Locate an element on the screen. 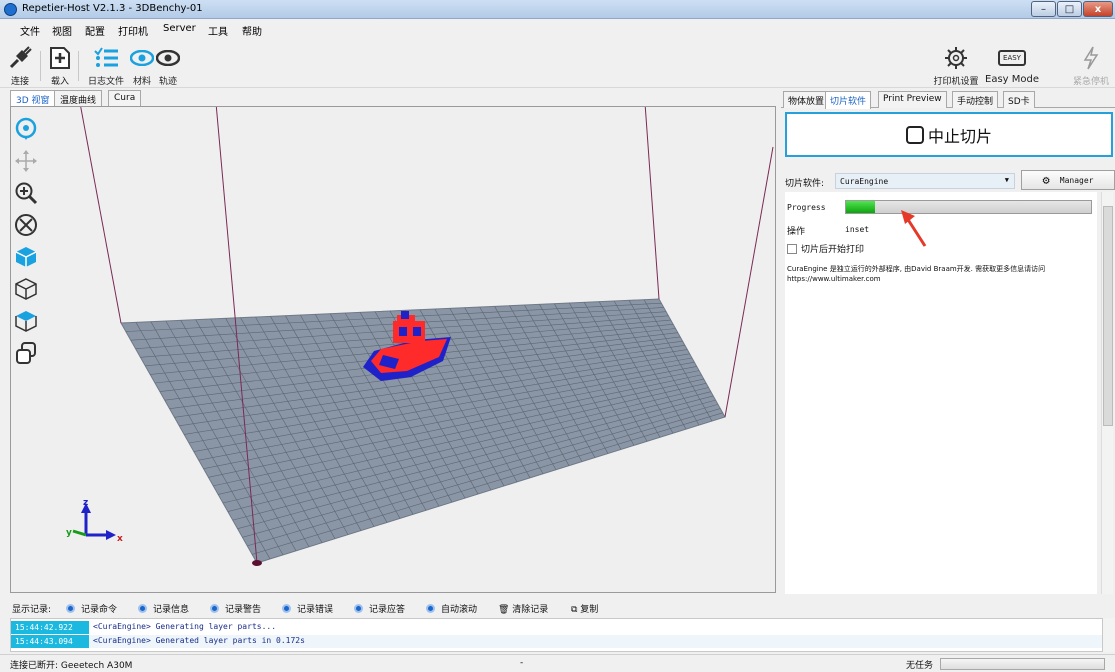 The image size is (1115, 672). emergency-stop-button: 紧急停机 is located at coordinates (1091, 66).